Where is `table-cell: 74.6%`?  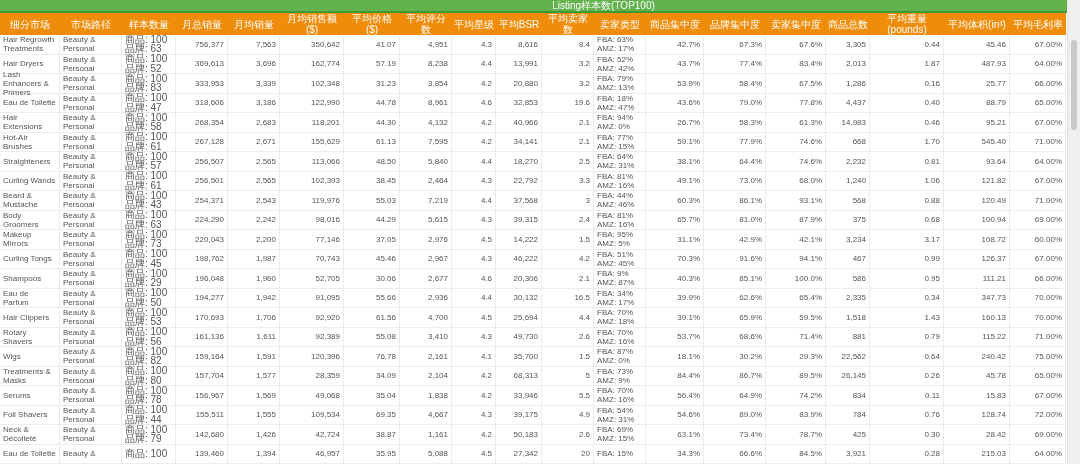
table-cell: 74.6% is located at coordinates (796, 142).